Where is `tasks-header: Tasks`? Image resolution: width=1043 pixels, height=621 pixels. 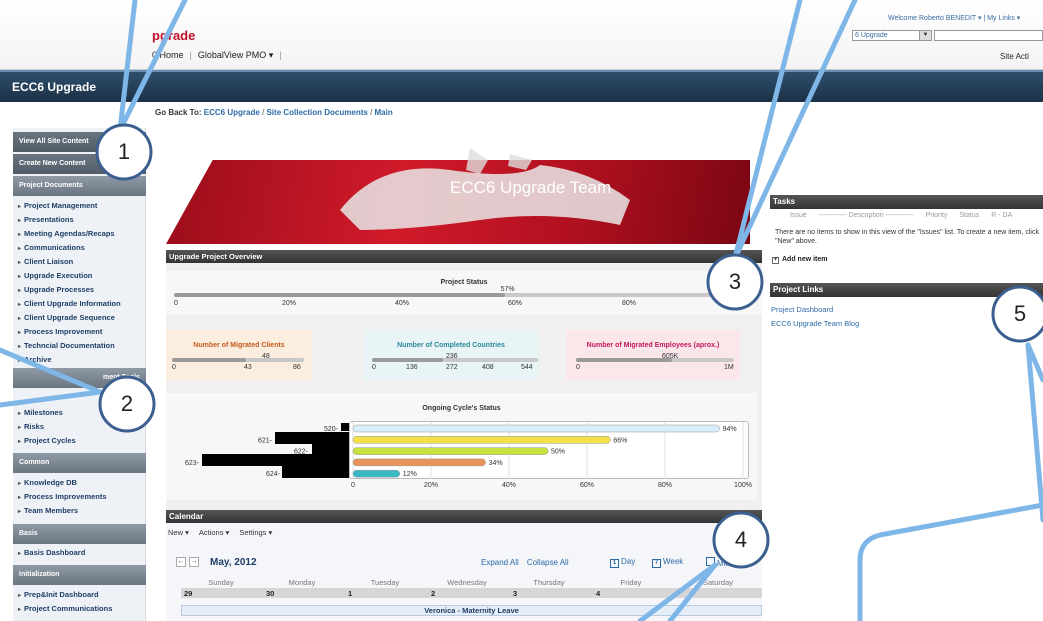
tasks-header: Tasks is located at coordinates (906, 202).